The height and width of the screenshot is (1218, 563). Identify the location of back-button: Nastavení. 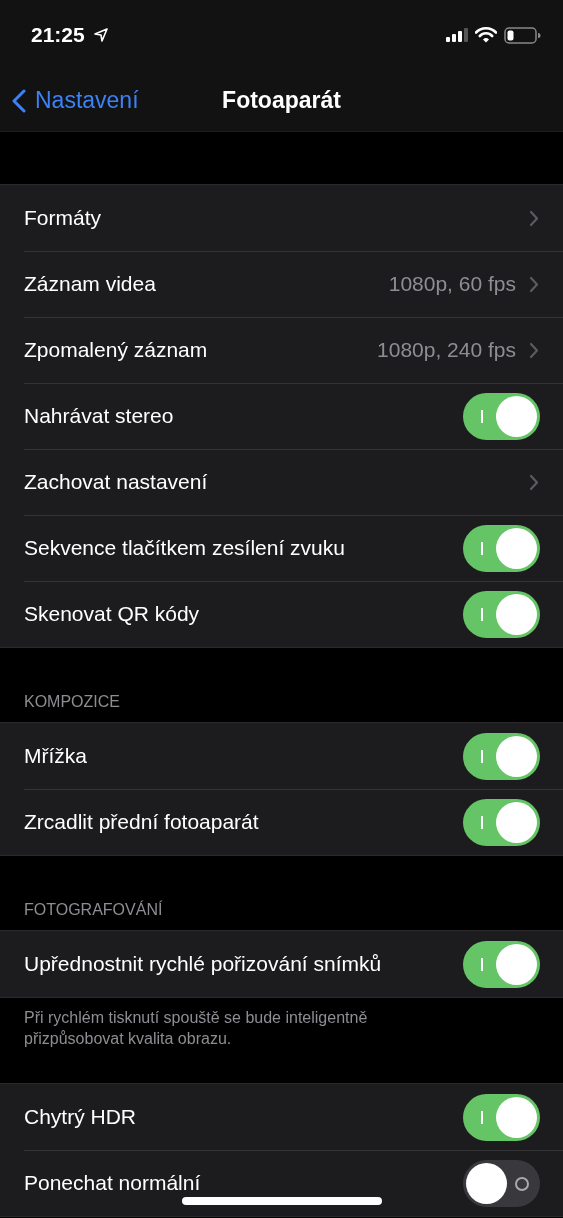
(75, 100).